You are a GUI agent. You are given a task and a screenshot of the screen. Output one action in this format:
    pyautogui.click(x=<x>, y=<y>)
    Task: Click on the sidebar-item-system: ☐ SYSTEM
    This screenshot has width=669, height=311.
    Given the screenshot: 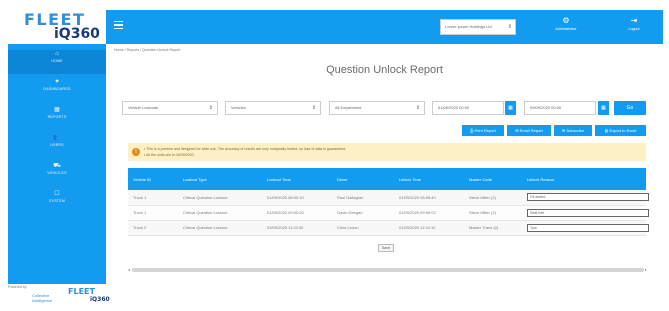 What is the action you would take?
    pyautogui.click(x=57, y=202)
    